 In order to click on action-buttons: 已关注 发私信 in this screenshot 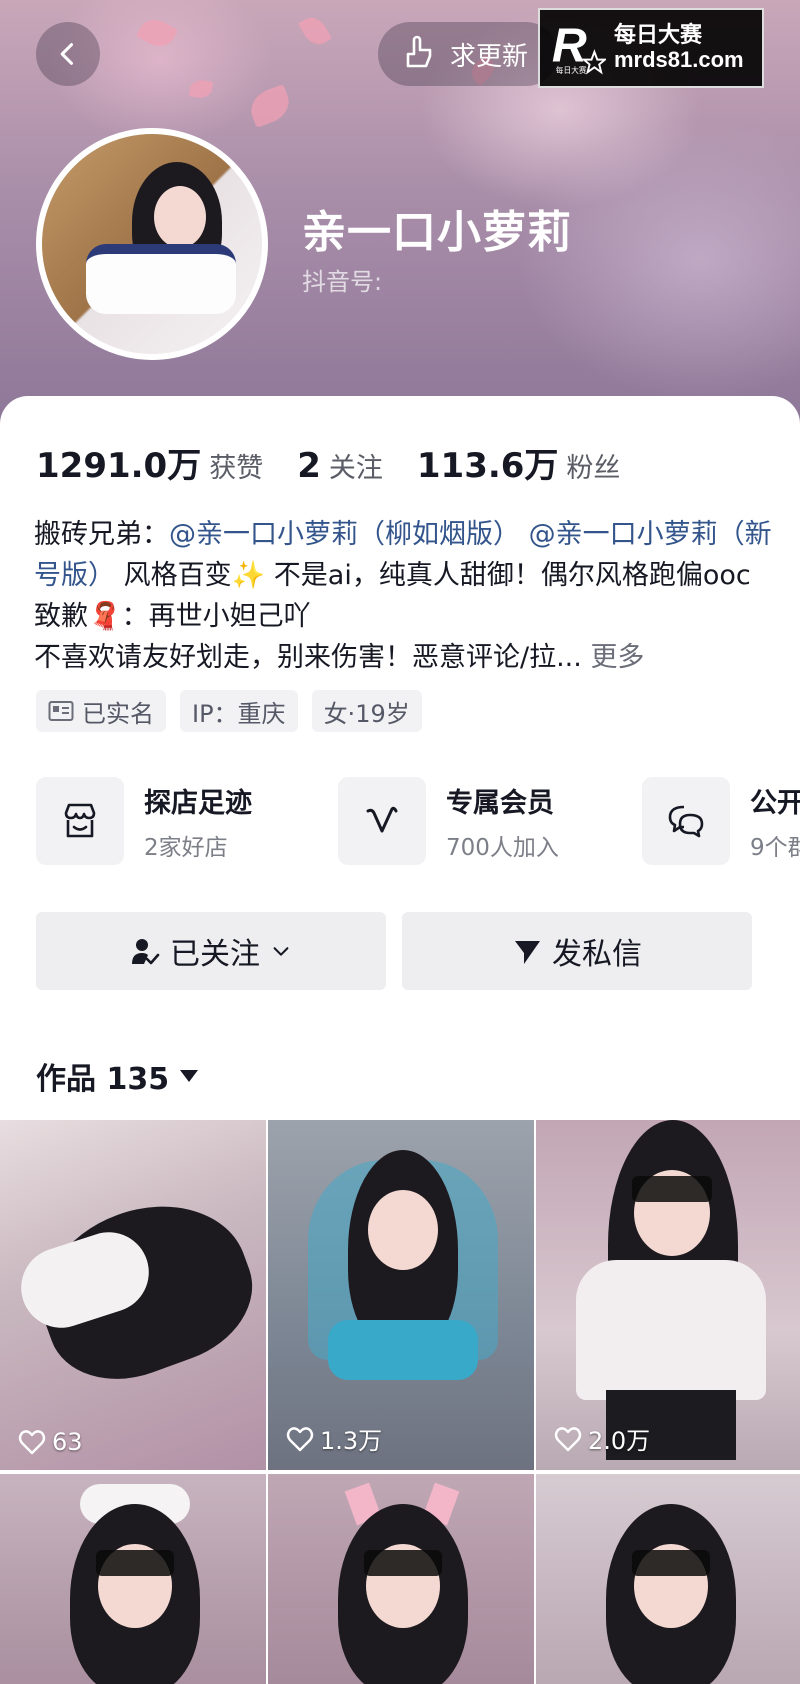, I will do `click(394, 951)`.